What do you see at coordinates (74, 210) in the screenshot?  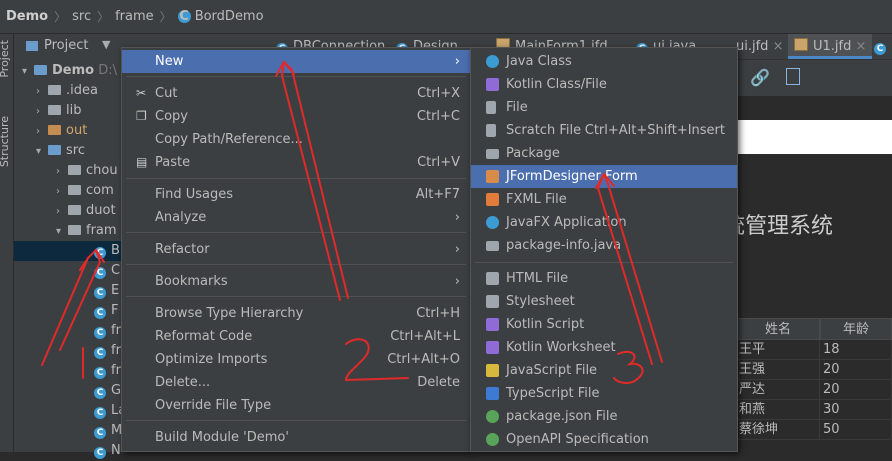 I see `package-icon` at bounding box center [74, 210].